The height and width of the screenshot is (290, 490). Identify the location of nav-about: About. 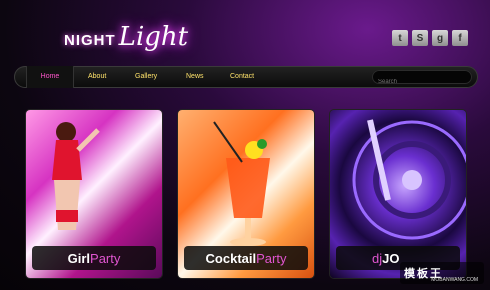
(97, 77).